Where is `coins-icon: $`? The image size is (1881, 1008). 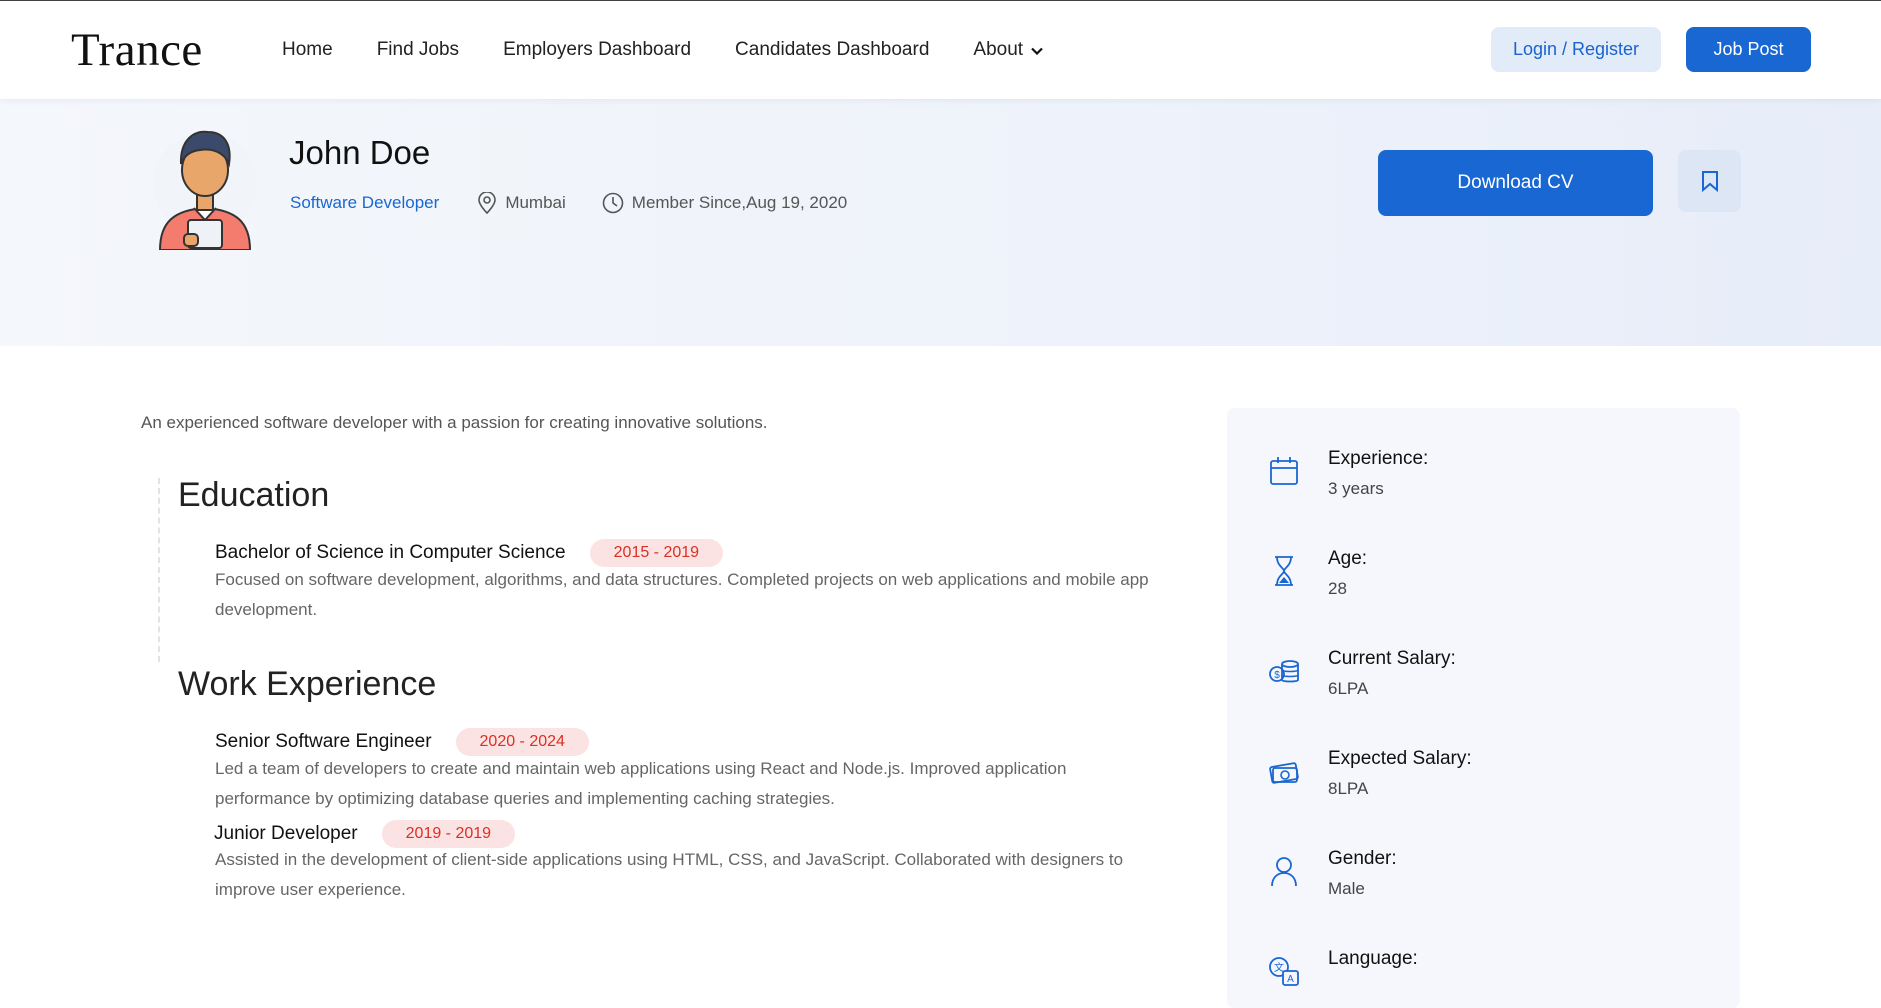 coins-icon: $ is located at coordinates (1284, 671).